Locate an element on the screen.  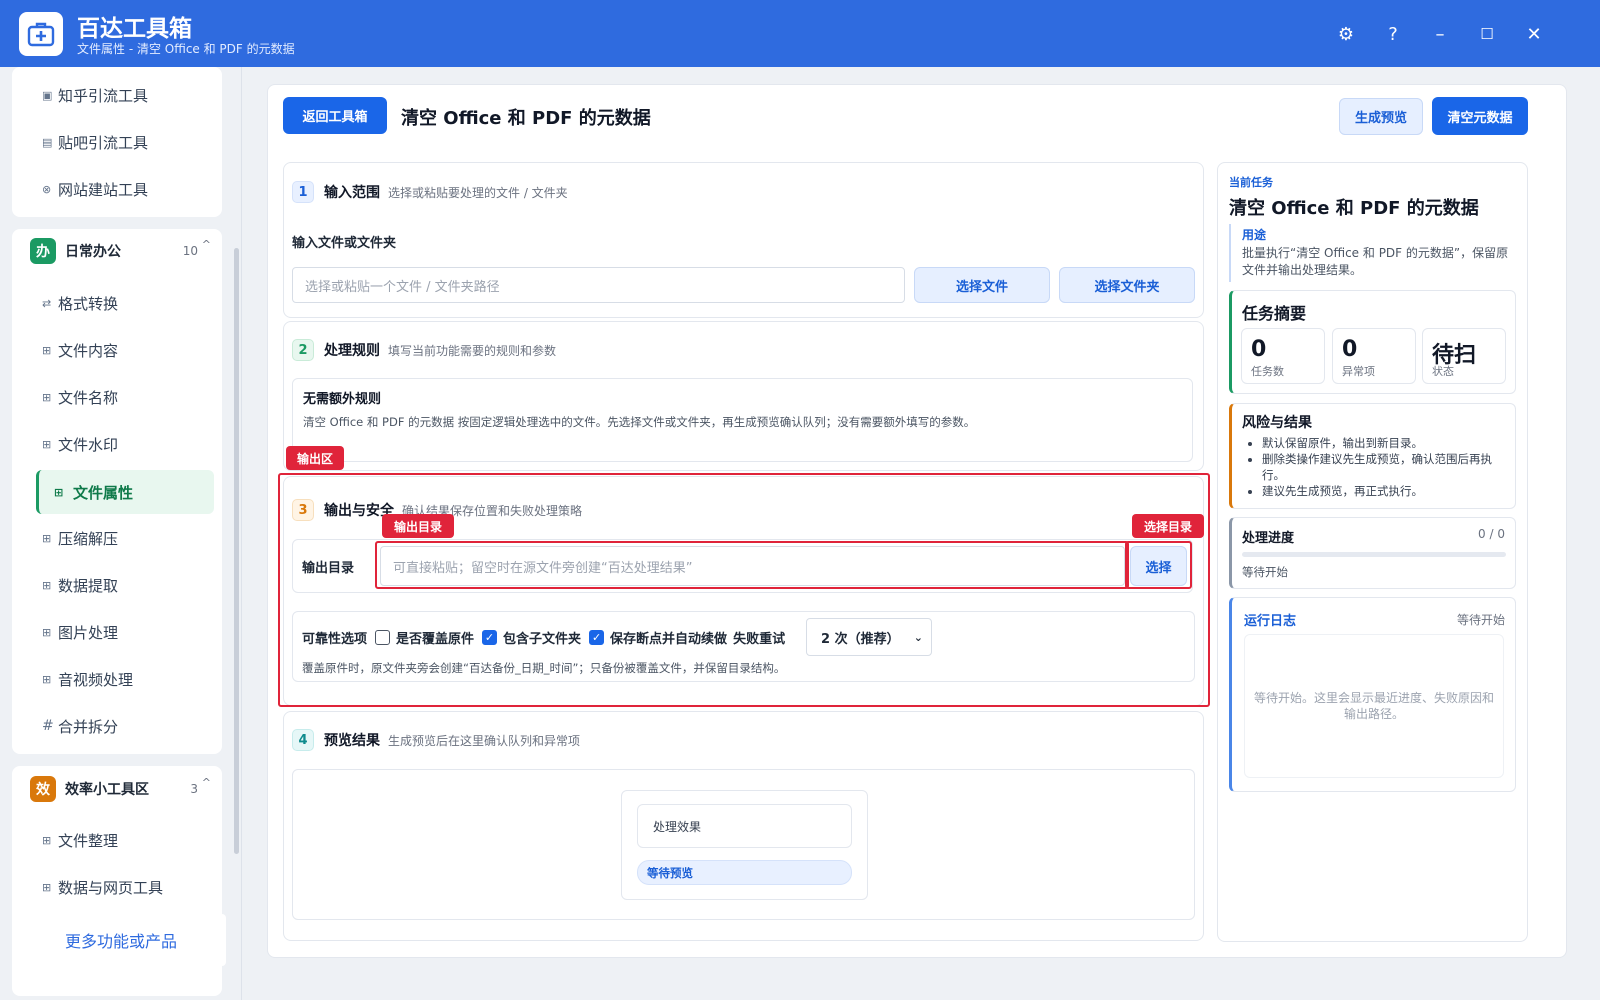
stat-status: 待扫 状态 is located at coordinates (1464, 356).